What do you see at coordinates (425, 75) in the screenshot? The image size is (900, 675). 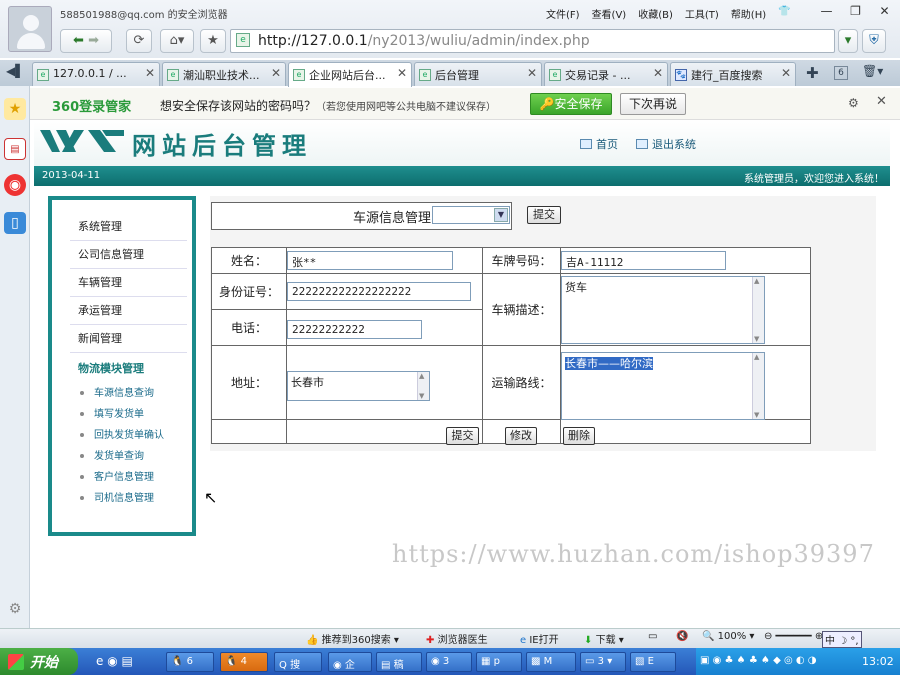 I see `page-icon: e` at bounding box center [425, 75].